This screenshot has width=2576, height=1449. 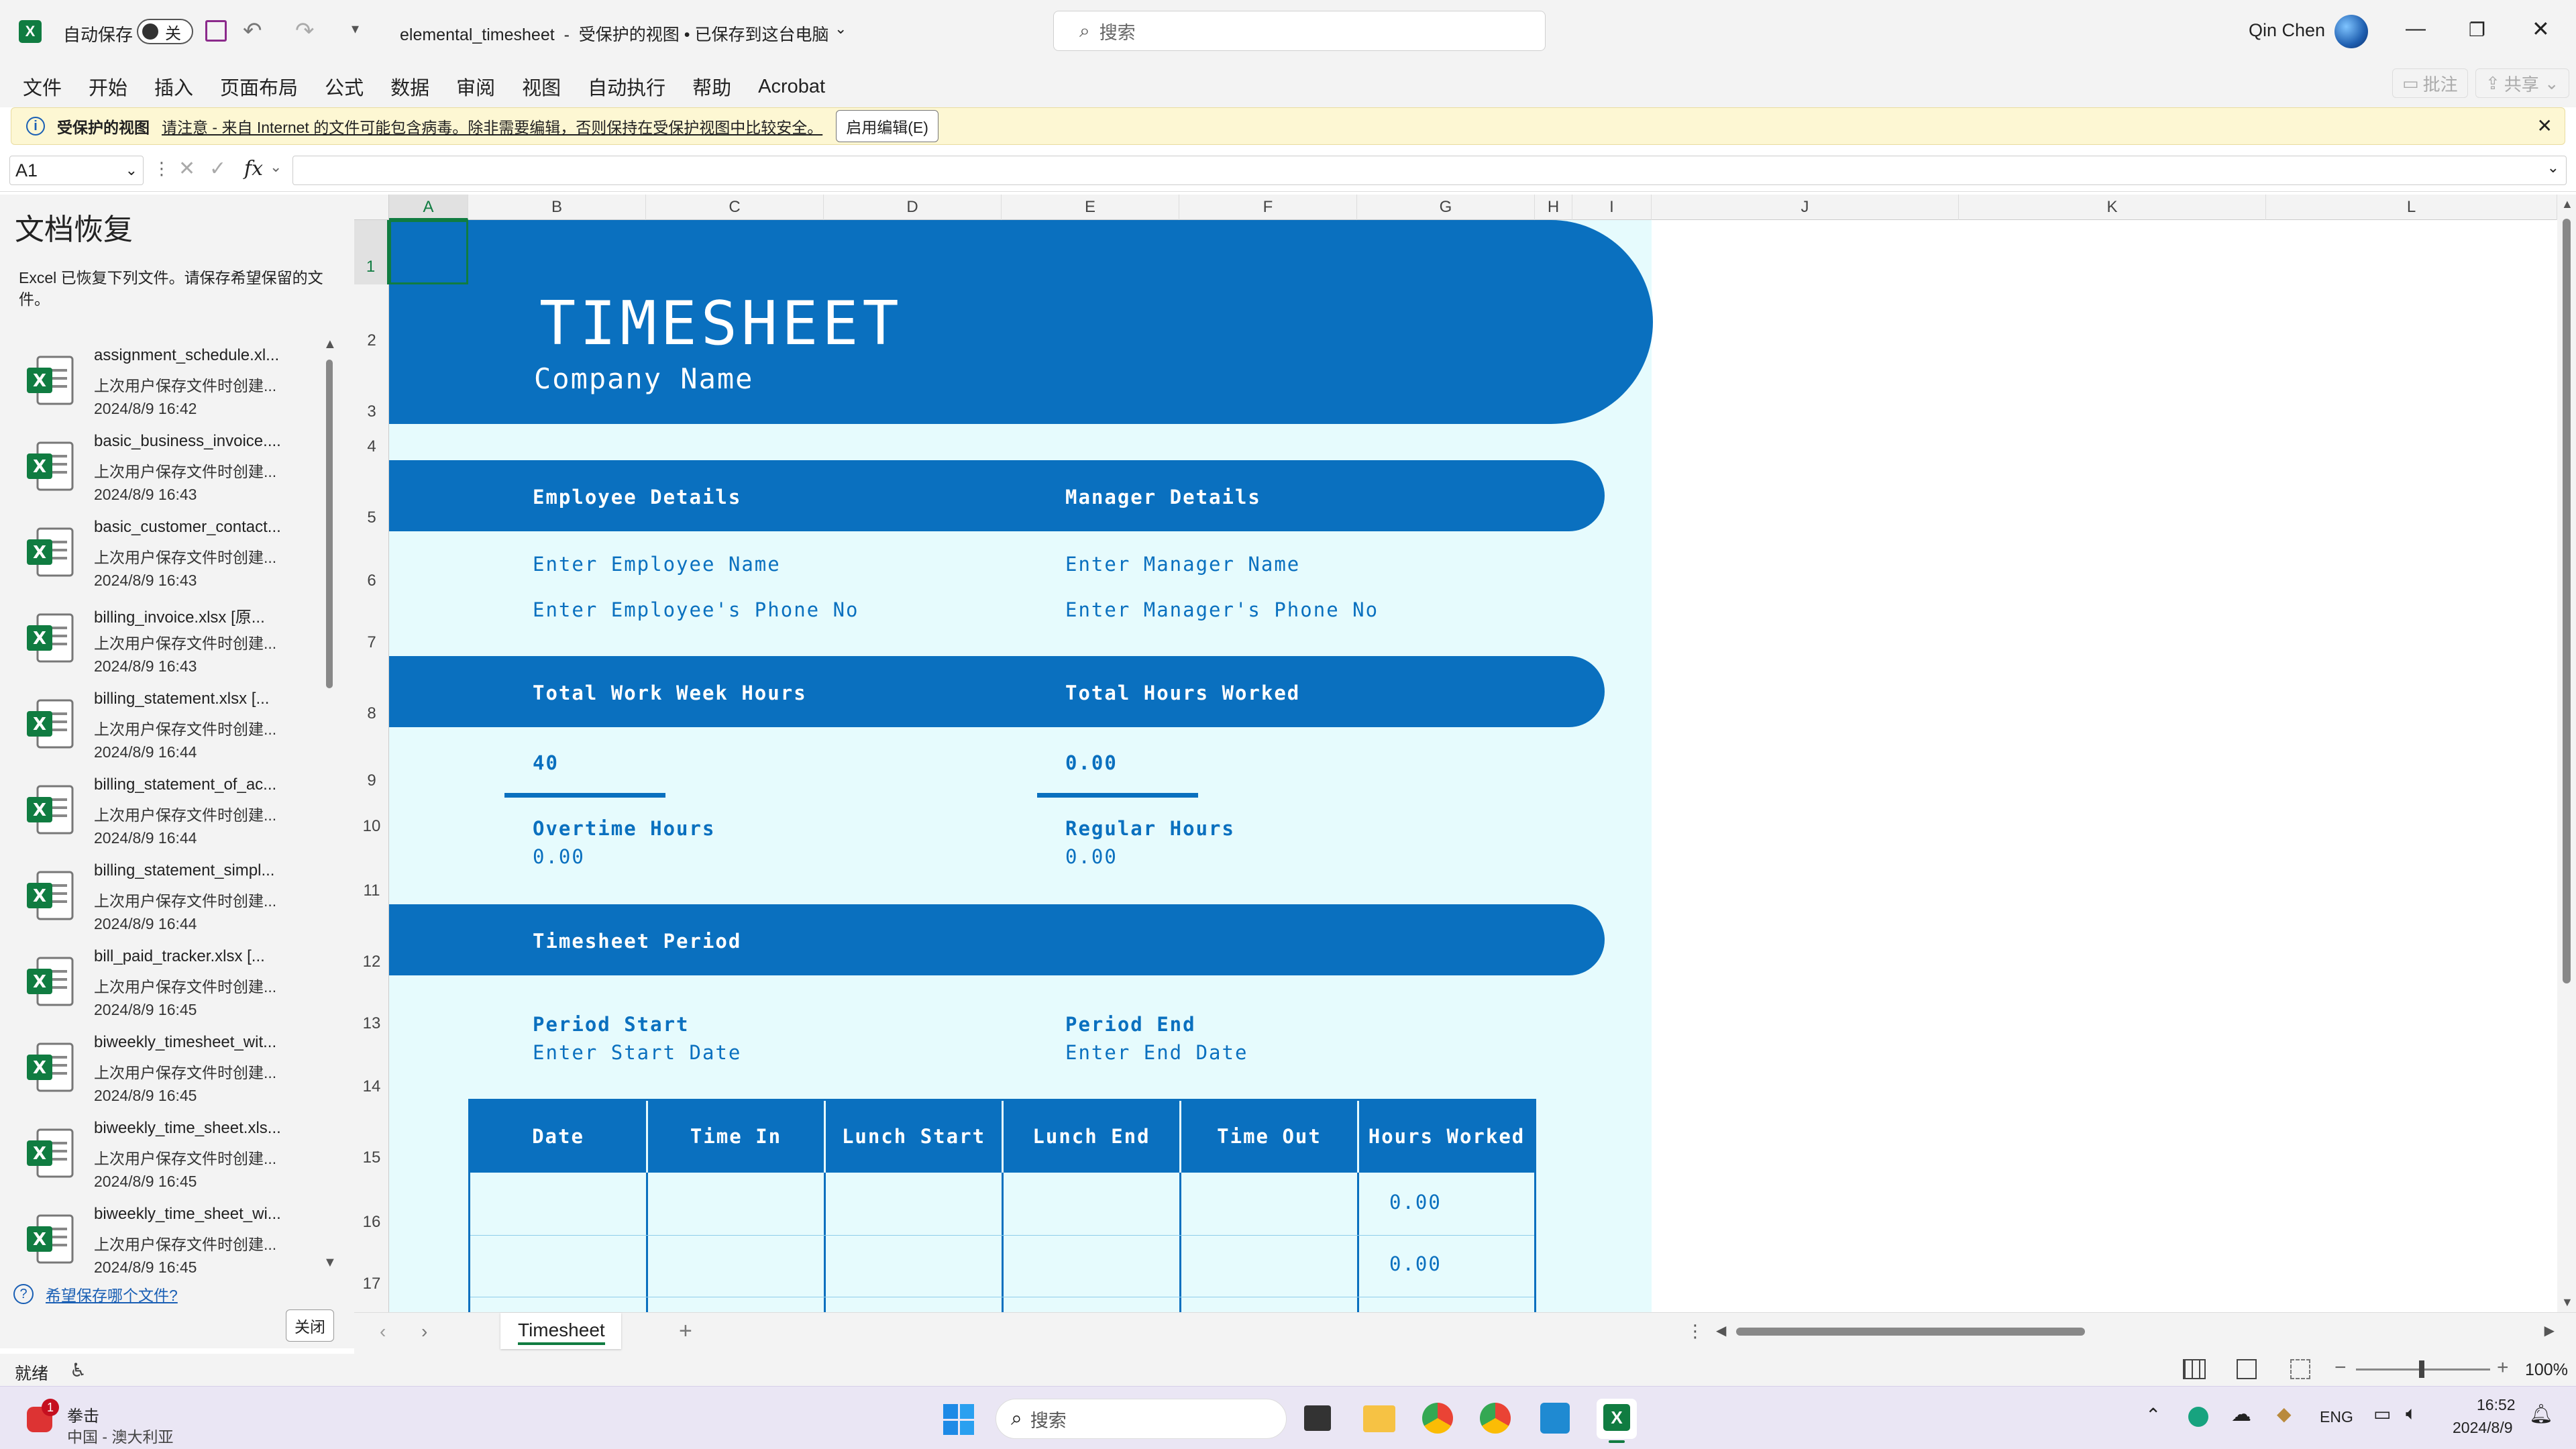 What do you see at coordinates (2423, 1369) in the screenshot?
I see `zoom-slider` at bounding box center [2423, 1369].